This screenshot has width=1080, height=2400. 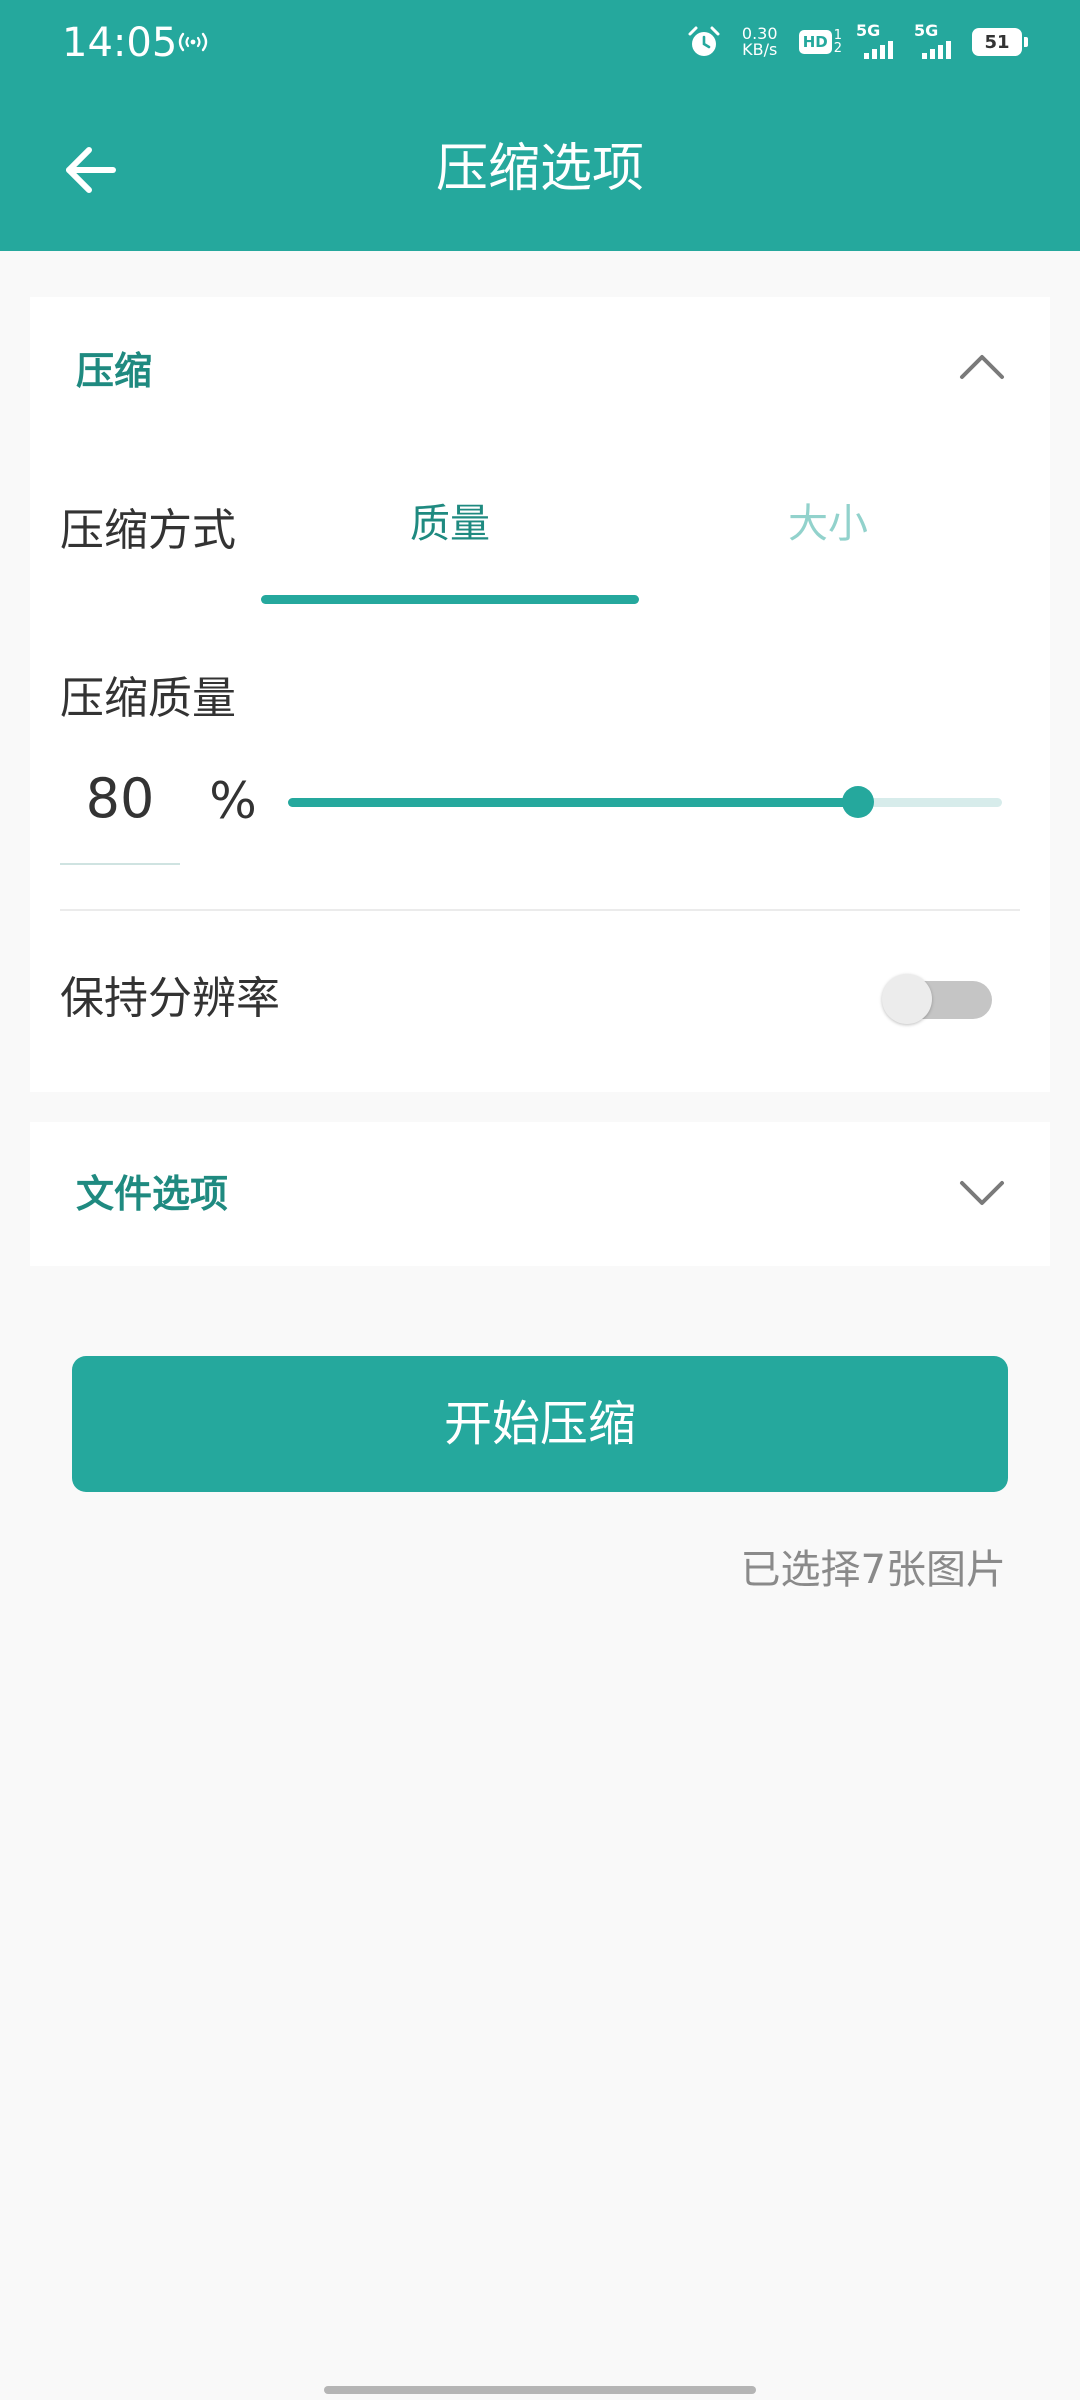 What do you see at coordinates (148, 698) in the screenshot?
I see `compress-quality-label: 压缩质量` at bounding box center [148, 698].